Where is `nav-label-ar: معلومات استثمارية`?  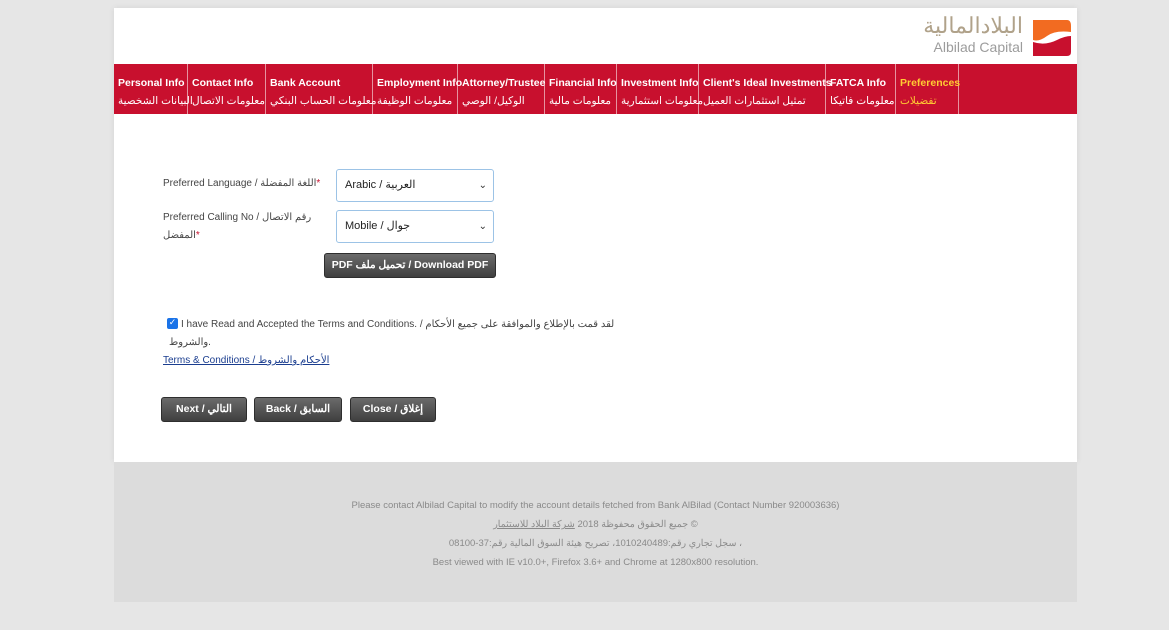
nav-label-ar: معلومات استثمارية is located at coordinates (662, 101).